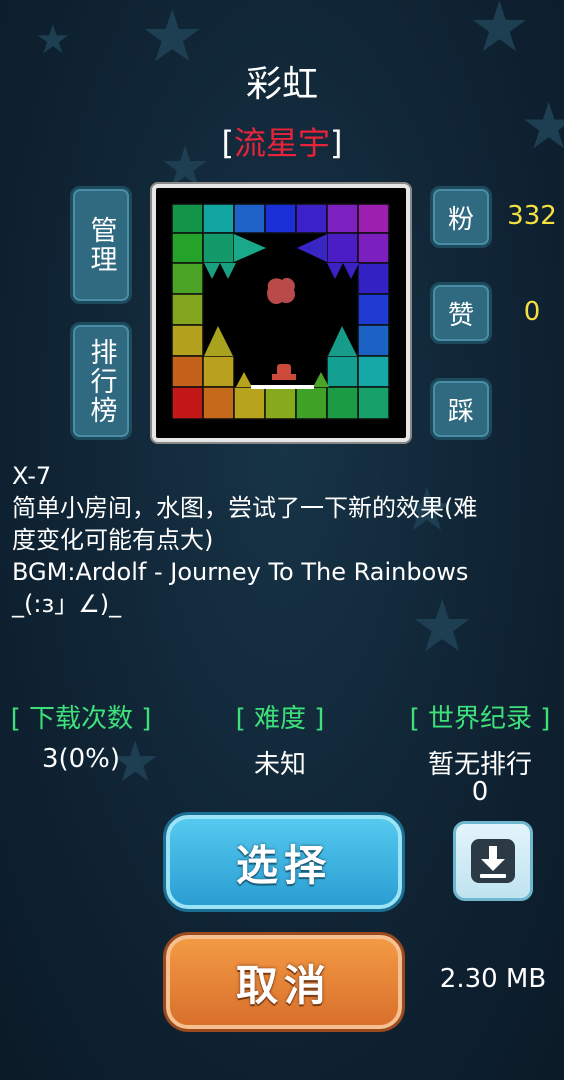  What do you see at coordinates (480, 792) in the screenshot?
I see `world-record-count: 0` at bounding box center [480, 792].